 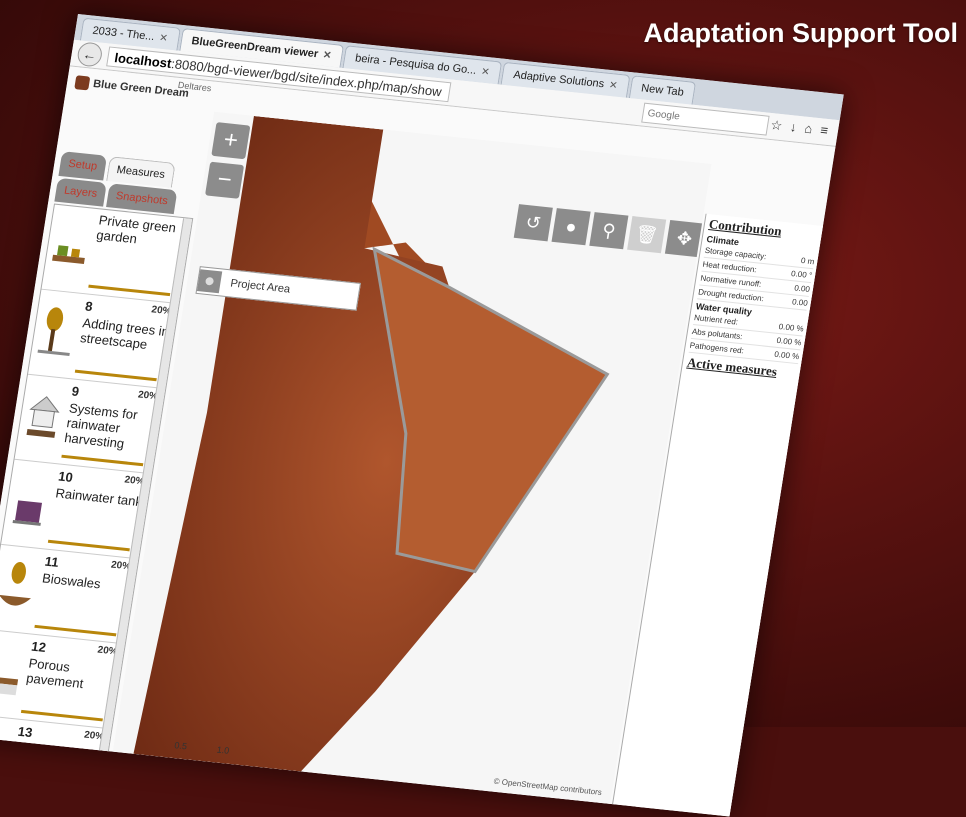 I want to click on measure-item: 8 20% Adding trees in streetscape, so click(x=103, y=339).